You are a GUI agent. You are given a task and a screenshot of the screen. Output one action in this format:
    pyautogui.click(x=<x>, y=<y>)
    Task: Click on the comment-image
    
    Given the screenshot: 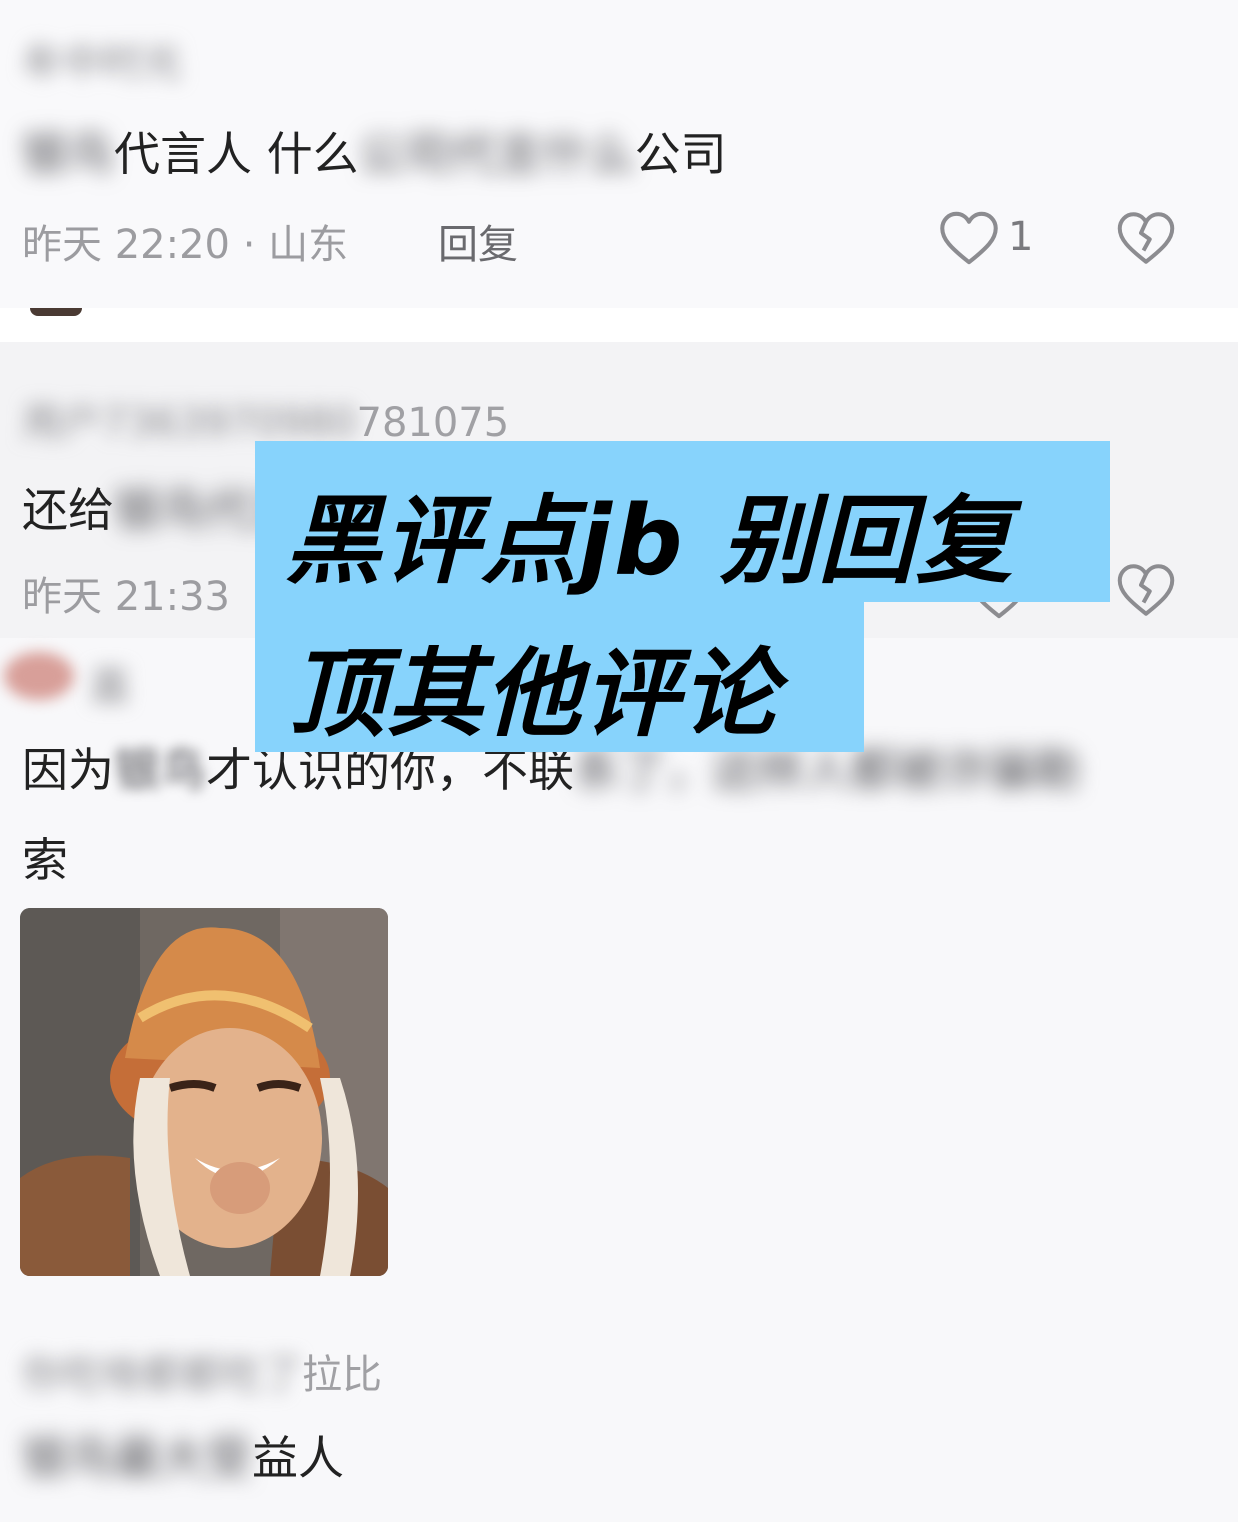 What is the action you would take?
    pyautogui.click(x=204, y=1092)
    